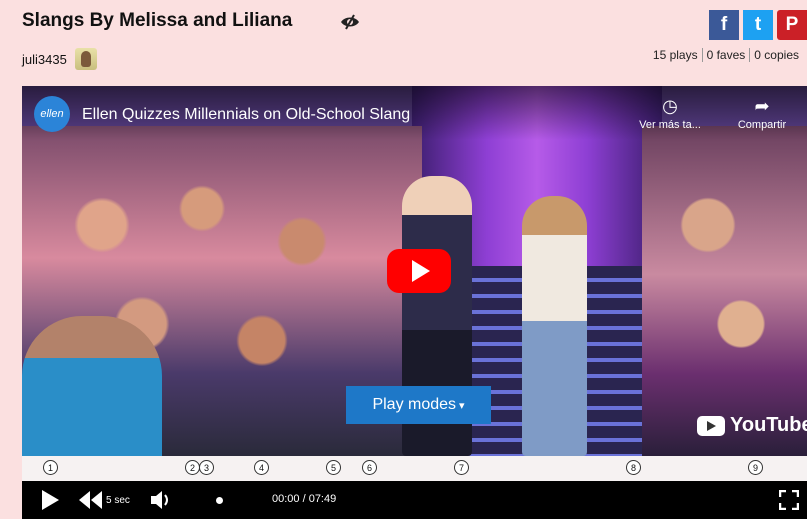 The height and width of the screenshot is (519, 807). I want to click on video-frame-man, so click(92, 386).